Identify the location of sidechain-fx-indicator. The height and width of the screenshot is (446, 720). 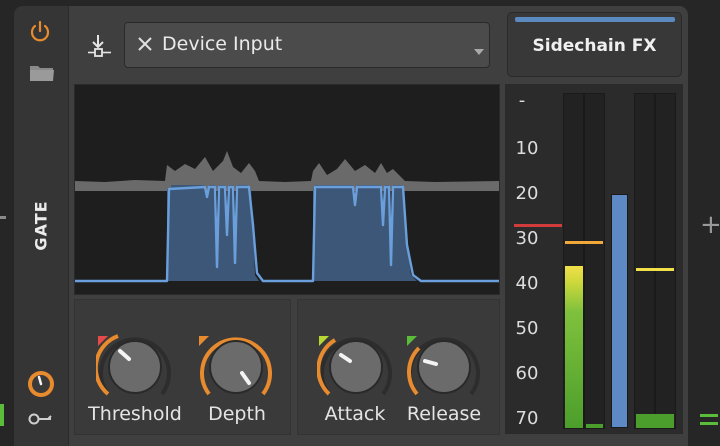
(595, 19).